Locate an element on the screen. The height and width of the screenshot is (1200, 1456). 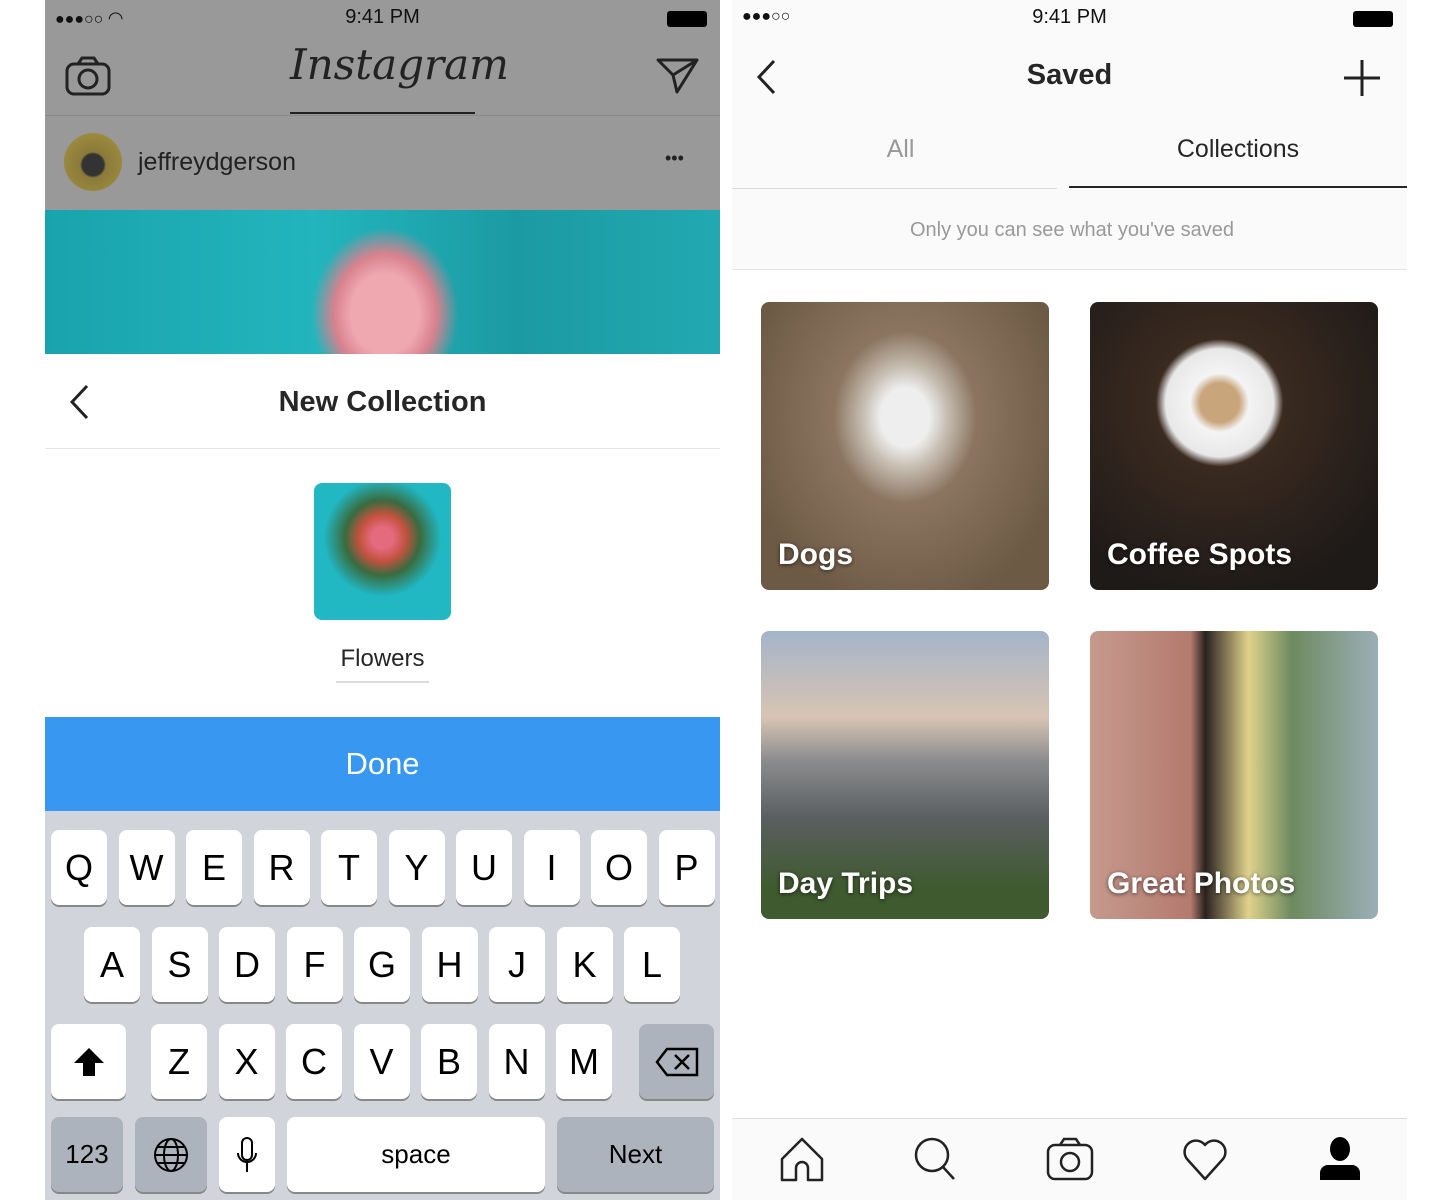
microphone-icon is located at coordinates (247, 1154).